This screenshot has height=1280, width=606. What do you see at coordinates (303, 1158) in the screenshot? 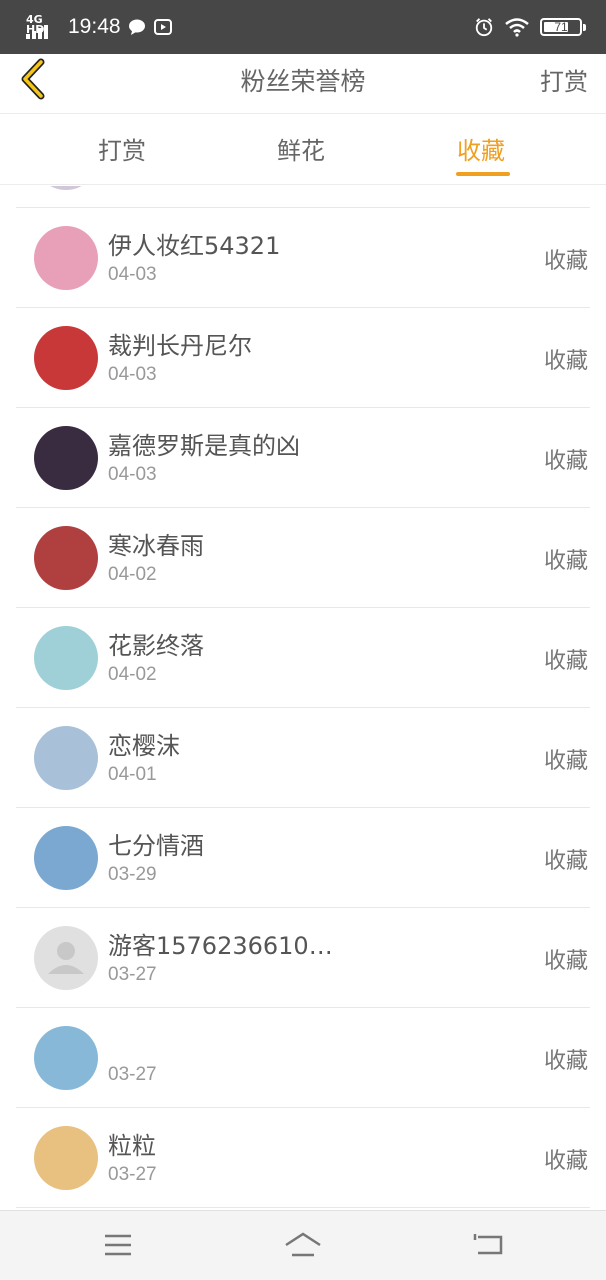
I see `list-item: 粒粒 03-27 收藏` at bounding box center [303, 1158].